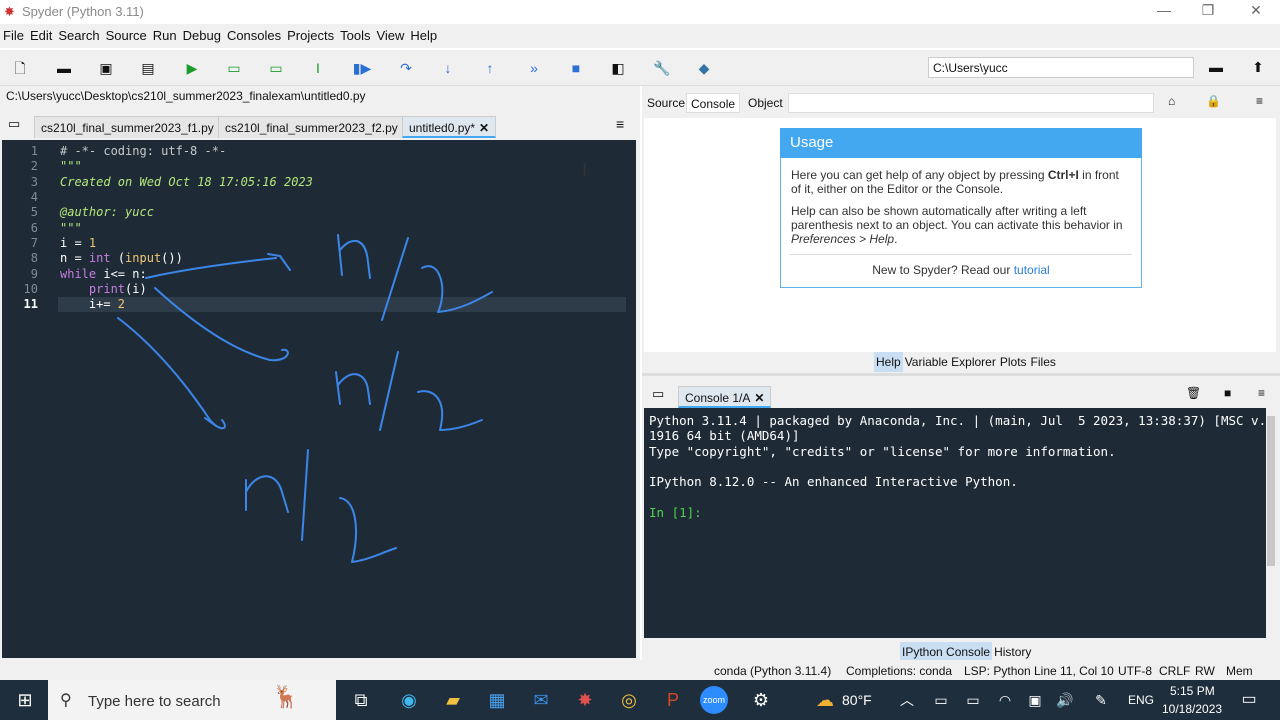 This screenshot has height=720, width=1280. Describe the element at coordinates (713, 103) in the screenshot. I see `source-select: Console` at that location.